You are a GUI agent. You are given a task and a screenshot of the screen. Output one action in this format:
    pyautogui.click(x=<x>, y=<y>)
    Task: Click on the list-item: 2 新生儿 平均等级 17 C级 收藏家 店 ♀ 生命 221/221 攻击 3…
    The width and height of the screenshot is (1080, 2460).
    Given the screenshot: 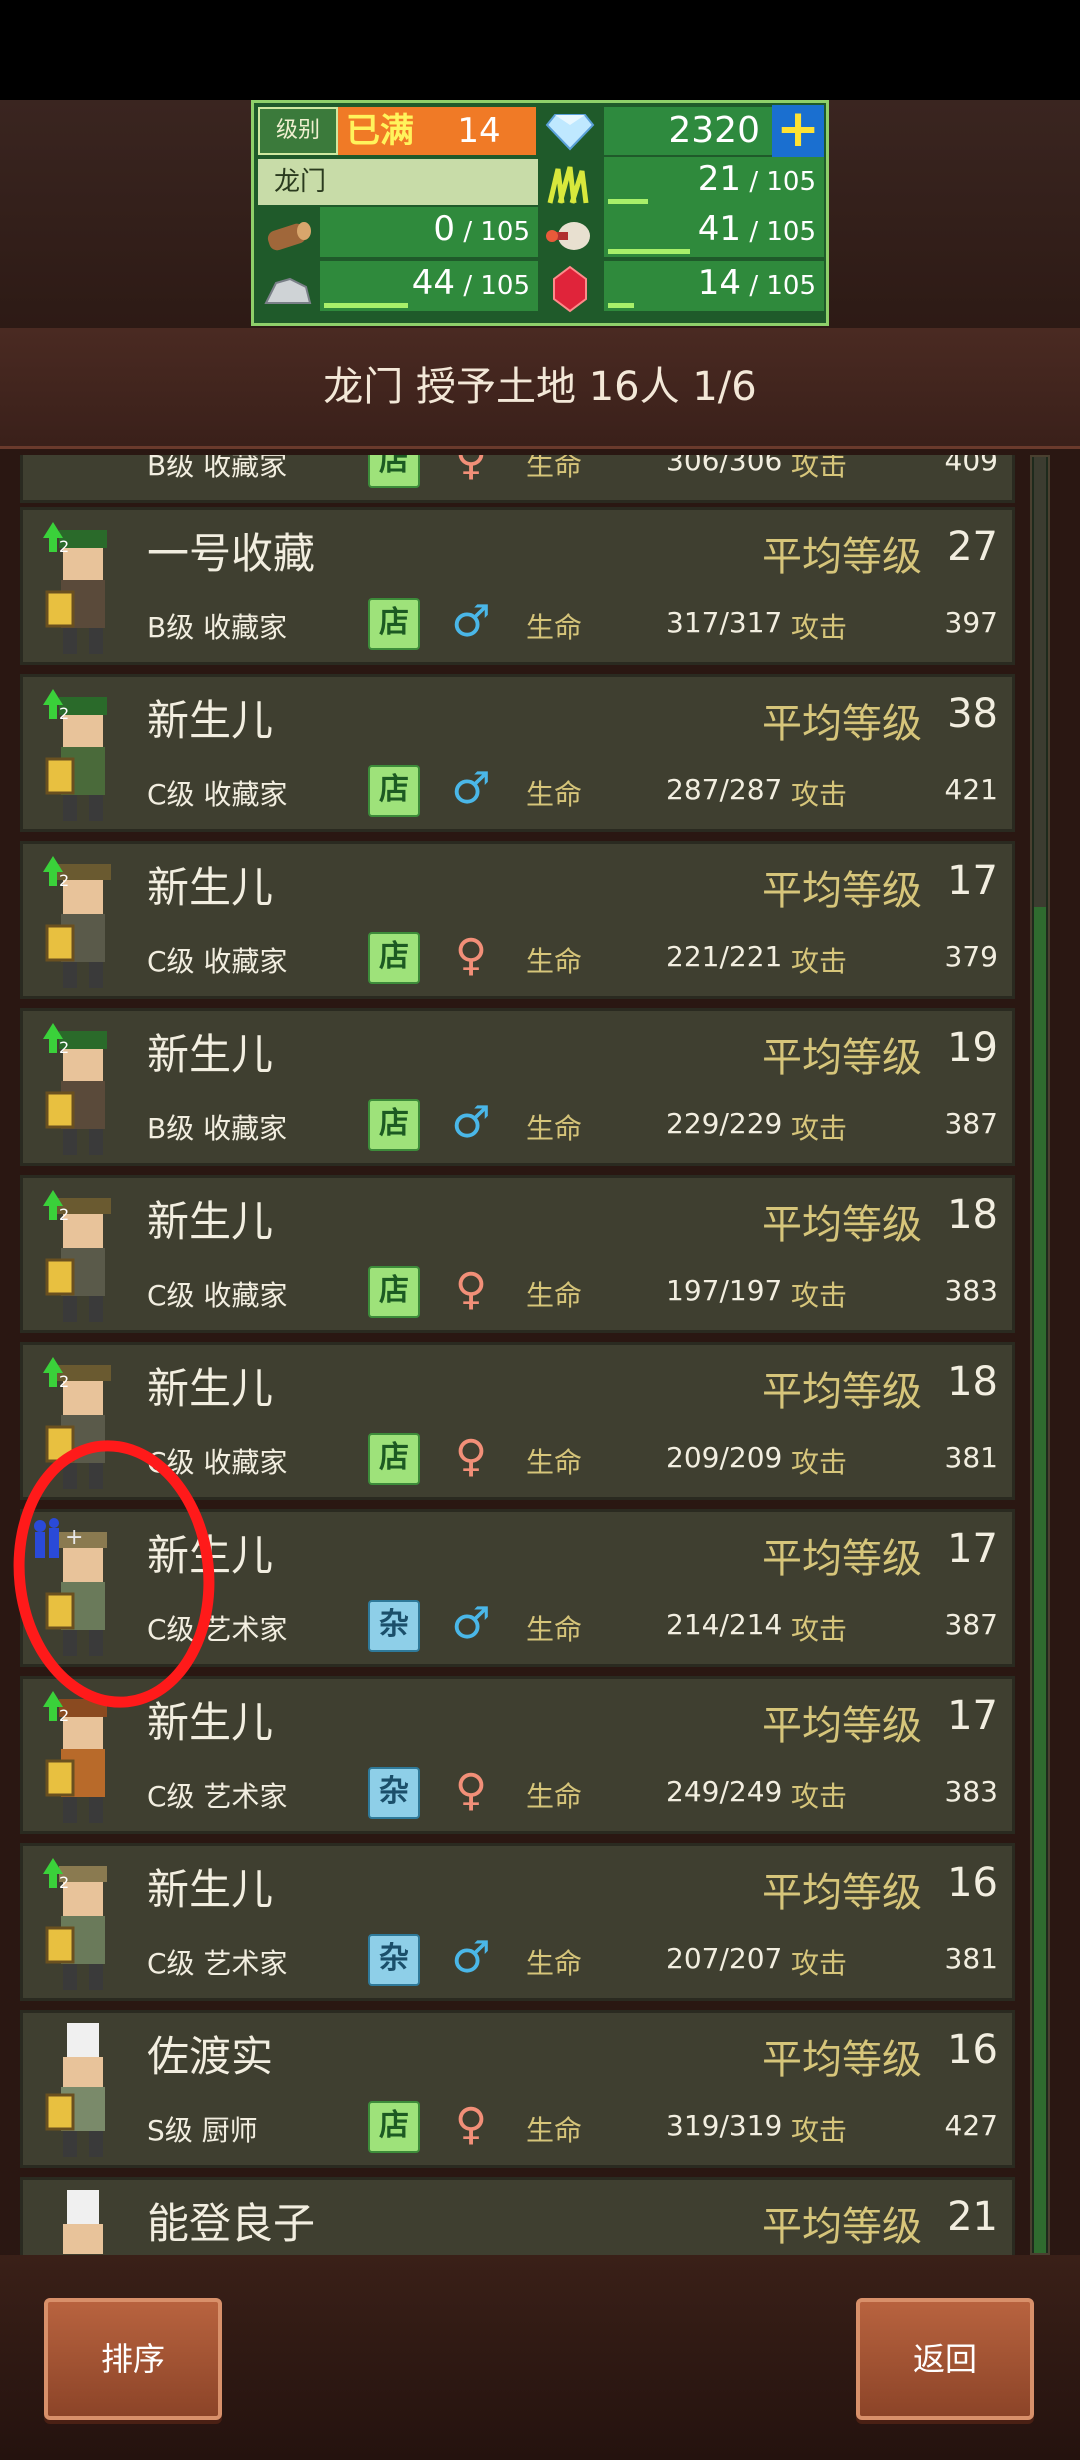 What is the action you would take?
    pyautogui.click(x=517, y=920)
    